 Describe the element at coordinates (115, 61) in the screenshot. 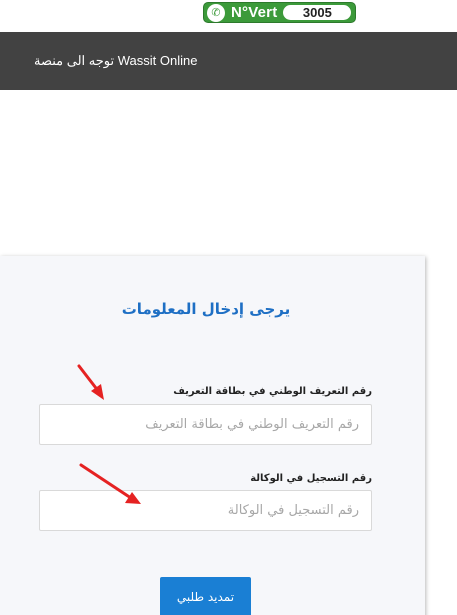

I see `platform-link: توجه الى منصة Wassit Online` at that location.